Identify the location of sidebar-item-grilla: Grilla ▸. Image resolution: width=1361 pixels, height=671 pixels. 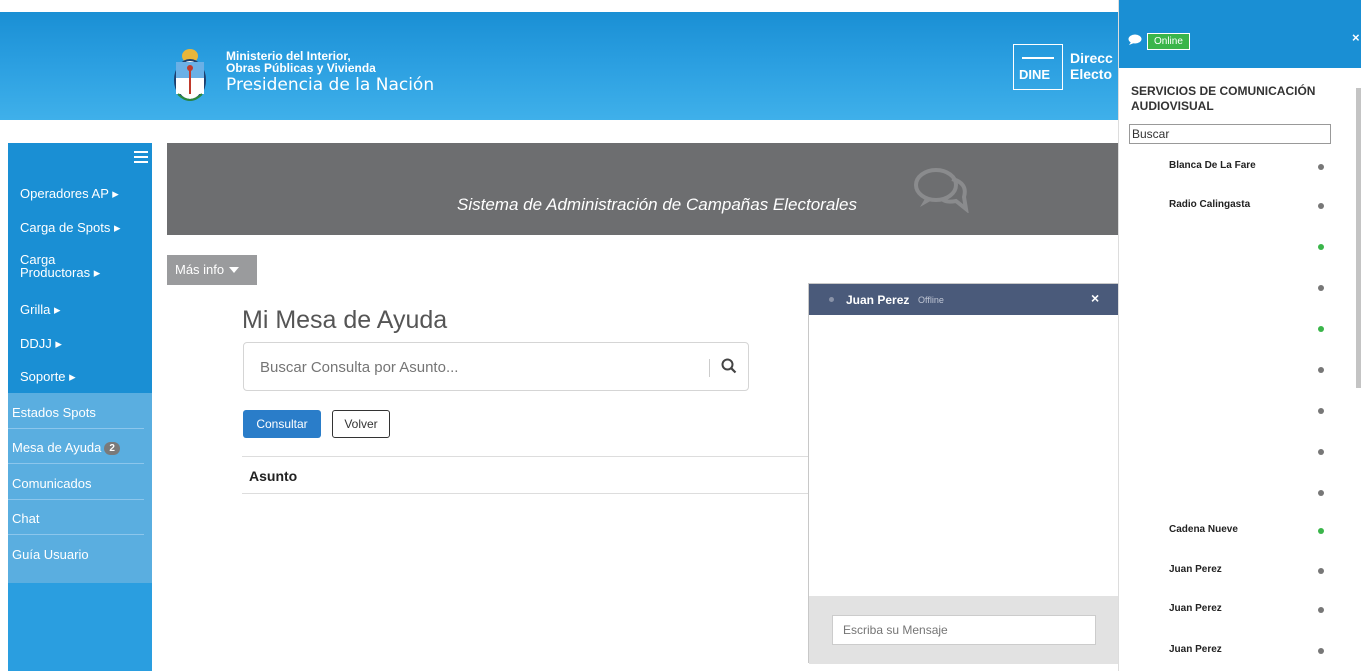
(40, 310).